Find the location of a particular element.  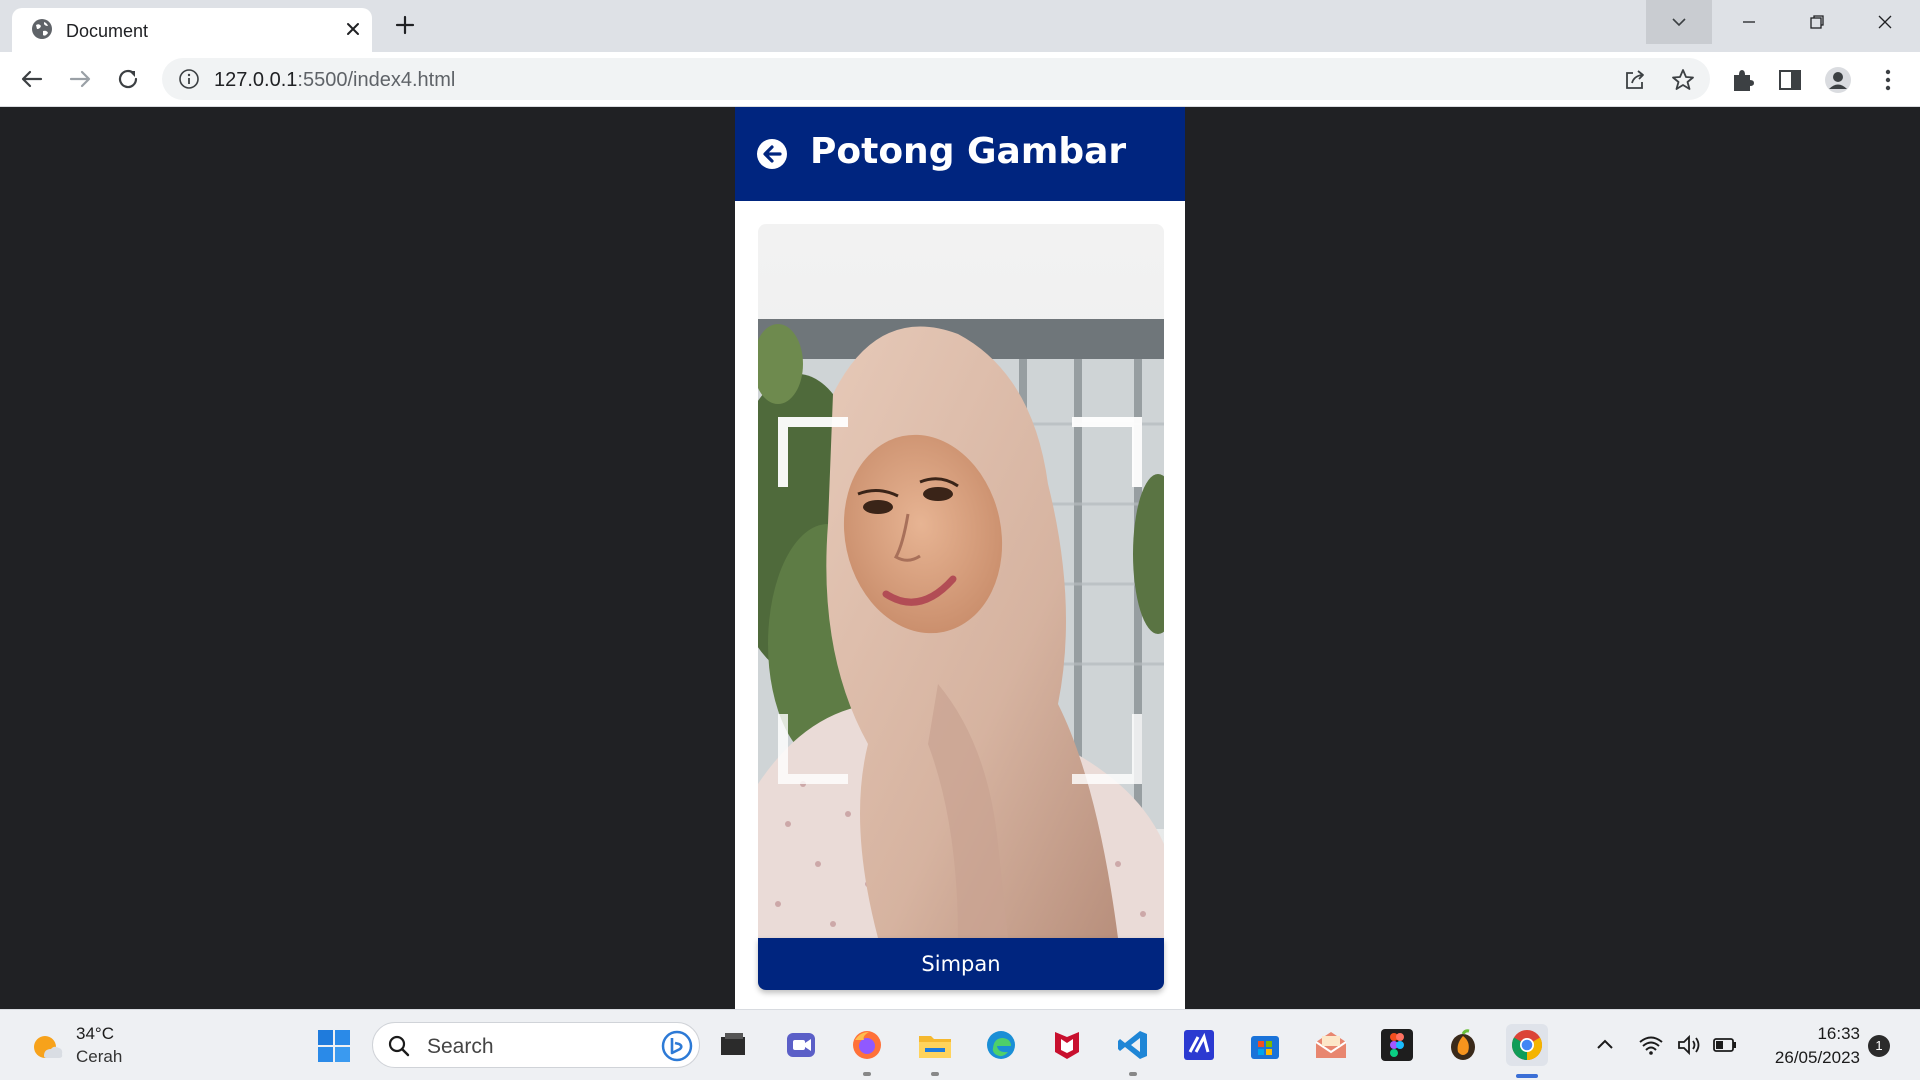

address-bar: 127.0.0.1:5500/index4.html is located at coordinates (936, 79).